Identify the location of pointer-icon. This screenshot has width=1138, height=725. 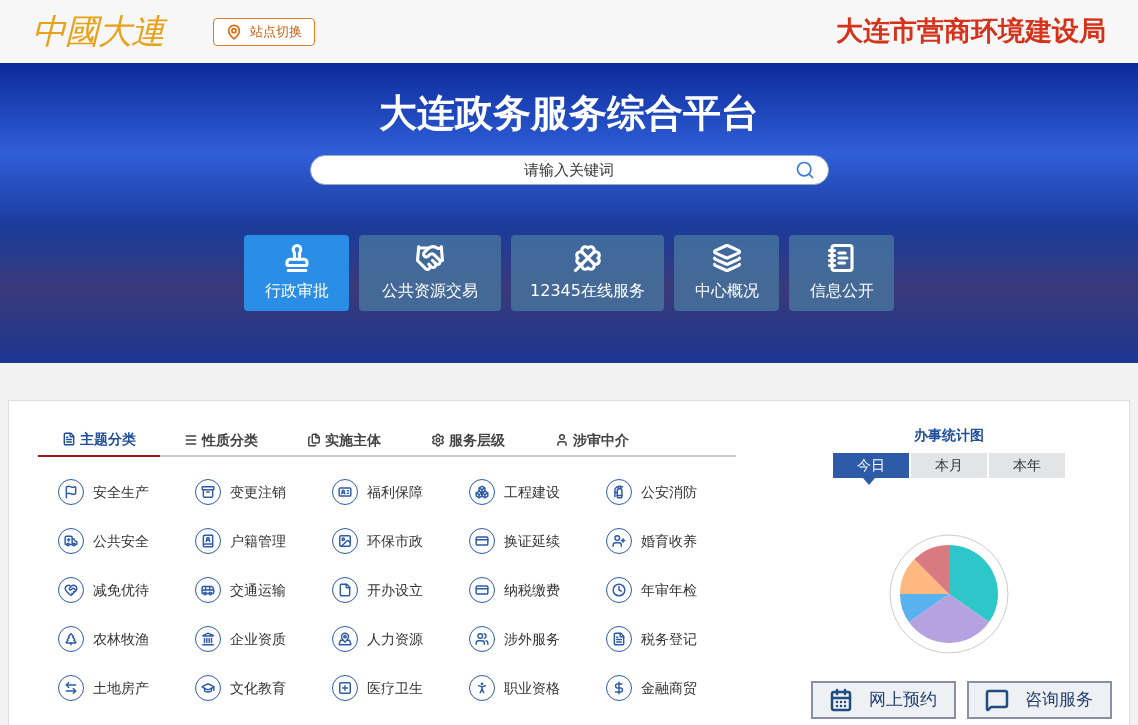
(869, 481).